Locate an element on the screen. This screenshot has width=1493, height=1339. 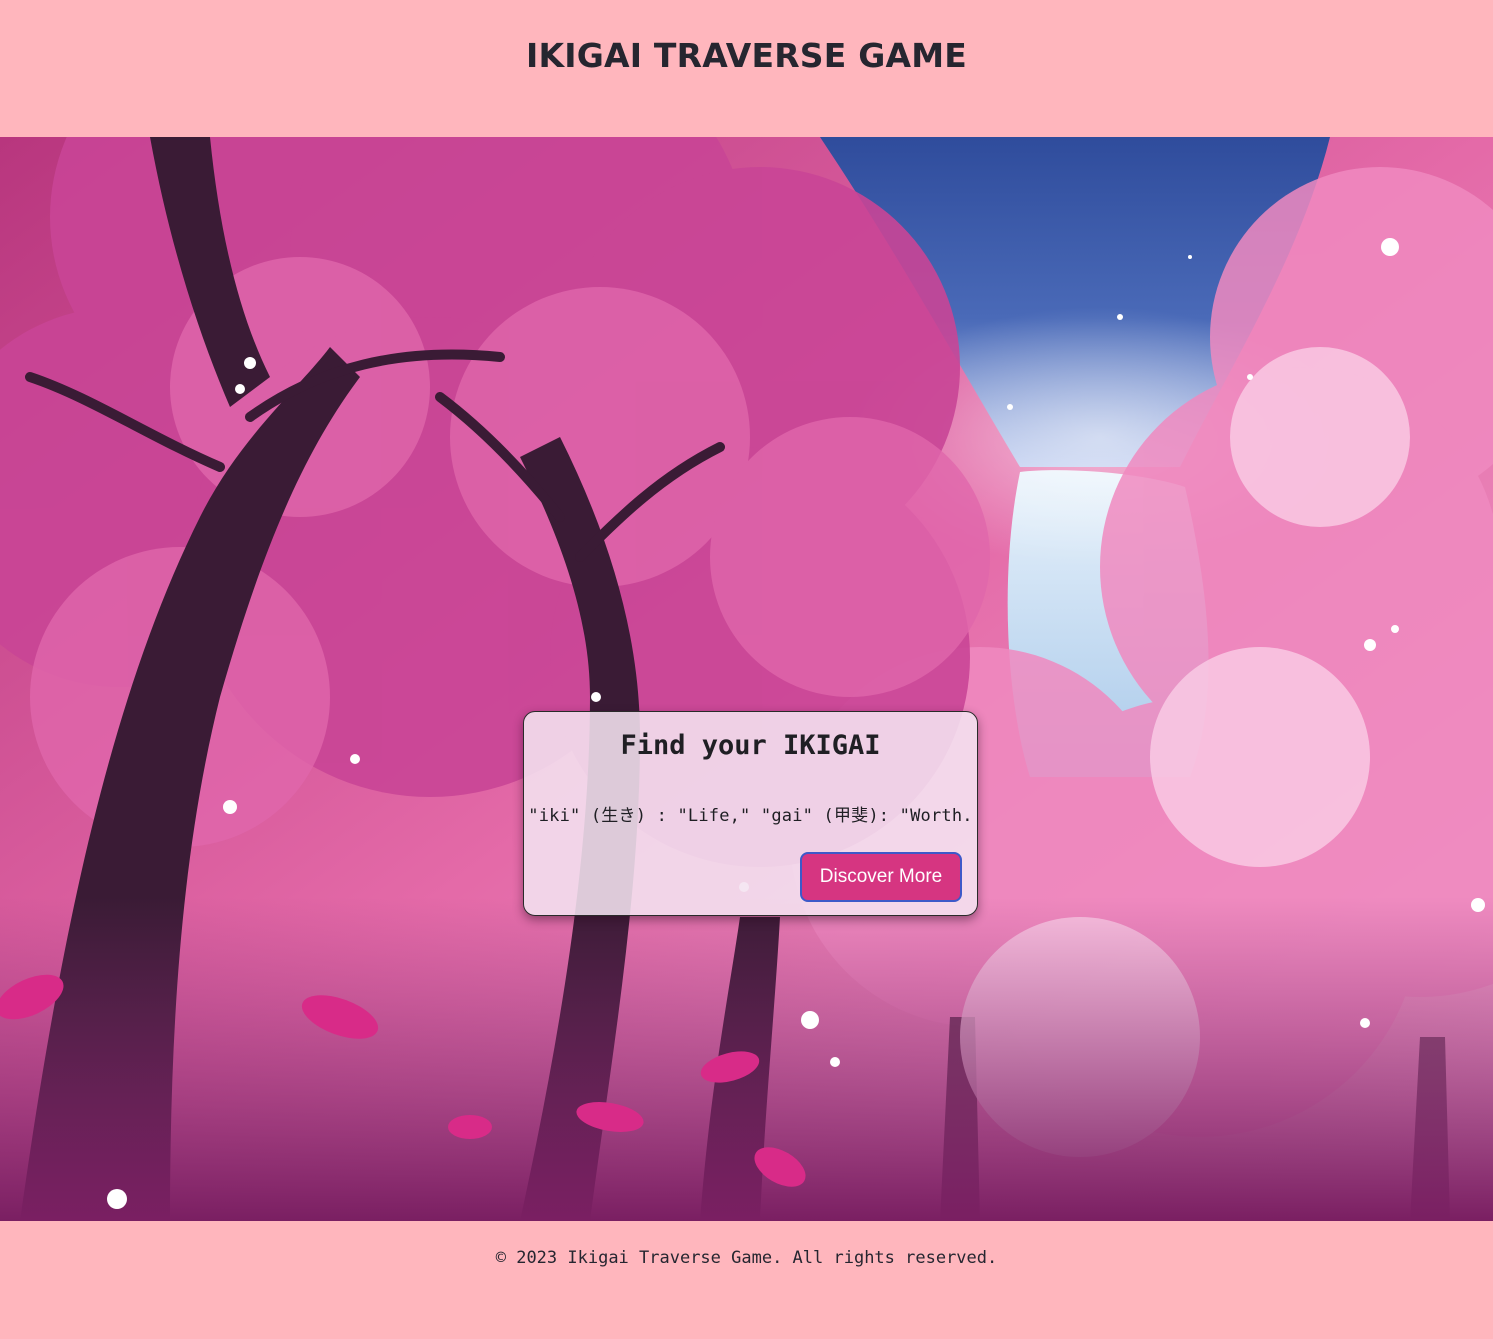
card-title: Find your IKIGAI is located at coordinates (750, 745).